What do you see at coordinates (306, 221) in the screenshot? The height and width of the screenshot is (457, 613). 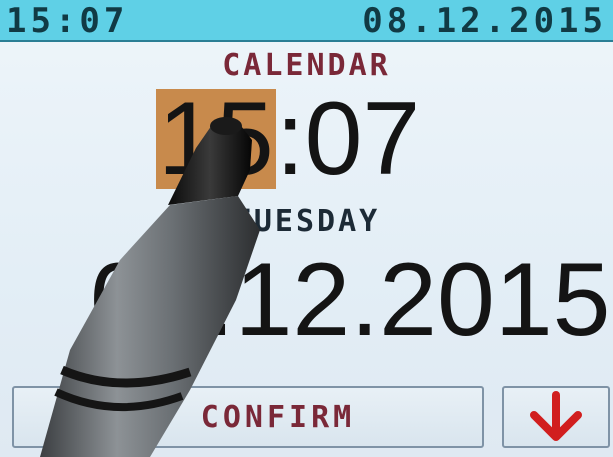 I see `weekday-label: TUESDAY` at bounding box center [306, 221].